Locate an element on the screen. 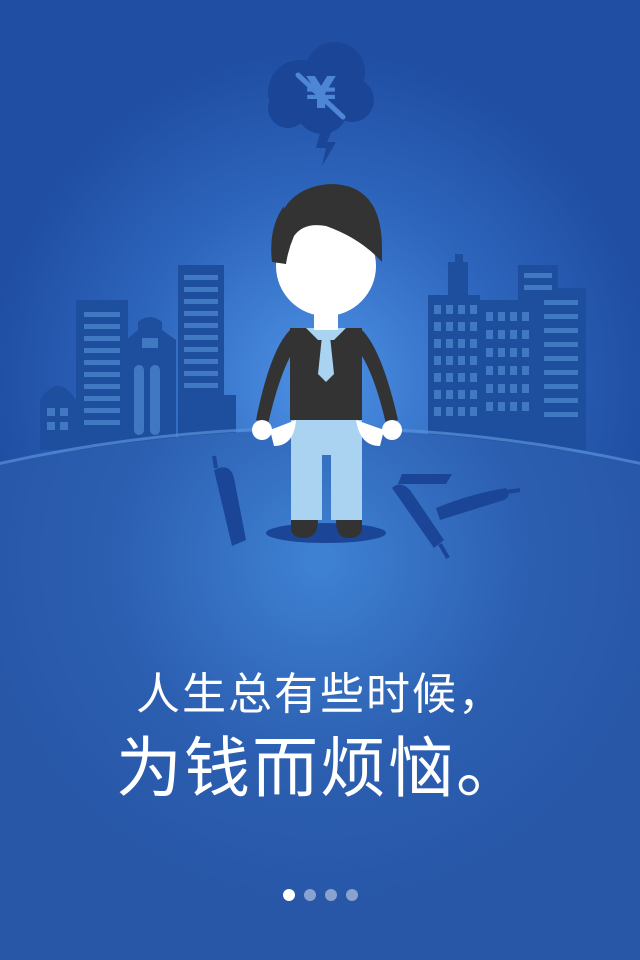  caption-line-2: 为钱而烦恼。 is located at coordinates (320, 768).